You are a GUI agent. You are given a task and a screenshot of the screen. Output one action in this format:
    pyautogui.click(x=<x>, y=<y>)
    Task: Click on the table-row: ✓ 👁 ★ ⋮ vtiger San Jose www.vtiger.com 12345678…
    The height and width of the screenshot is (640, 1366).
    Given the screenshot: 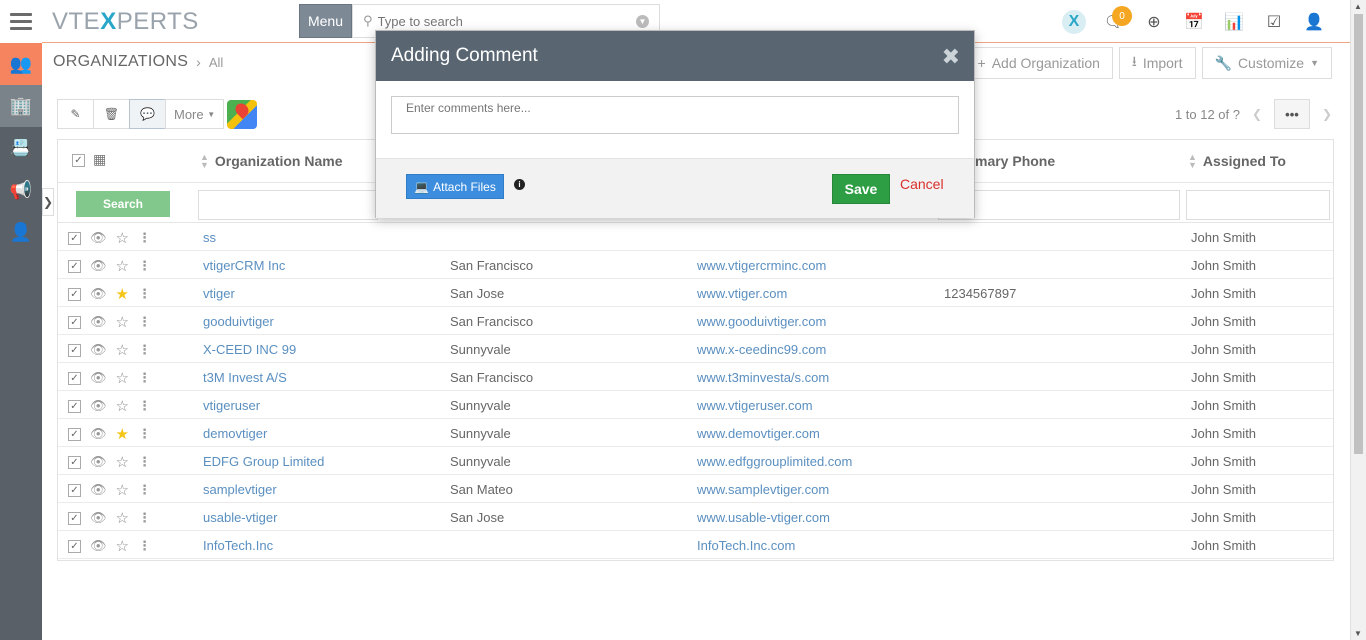 What is the action you would take?
    pyautogui.click(x=695, y=293)
    